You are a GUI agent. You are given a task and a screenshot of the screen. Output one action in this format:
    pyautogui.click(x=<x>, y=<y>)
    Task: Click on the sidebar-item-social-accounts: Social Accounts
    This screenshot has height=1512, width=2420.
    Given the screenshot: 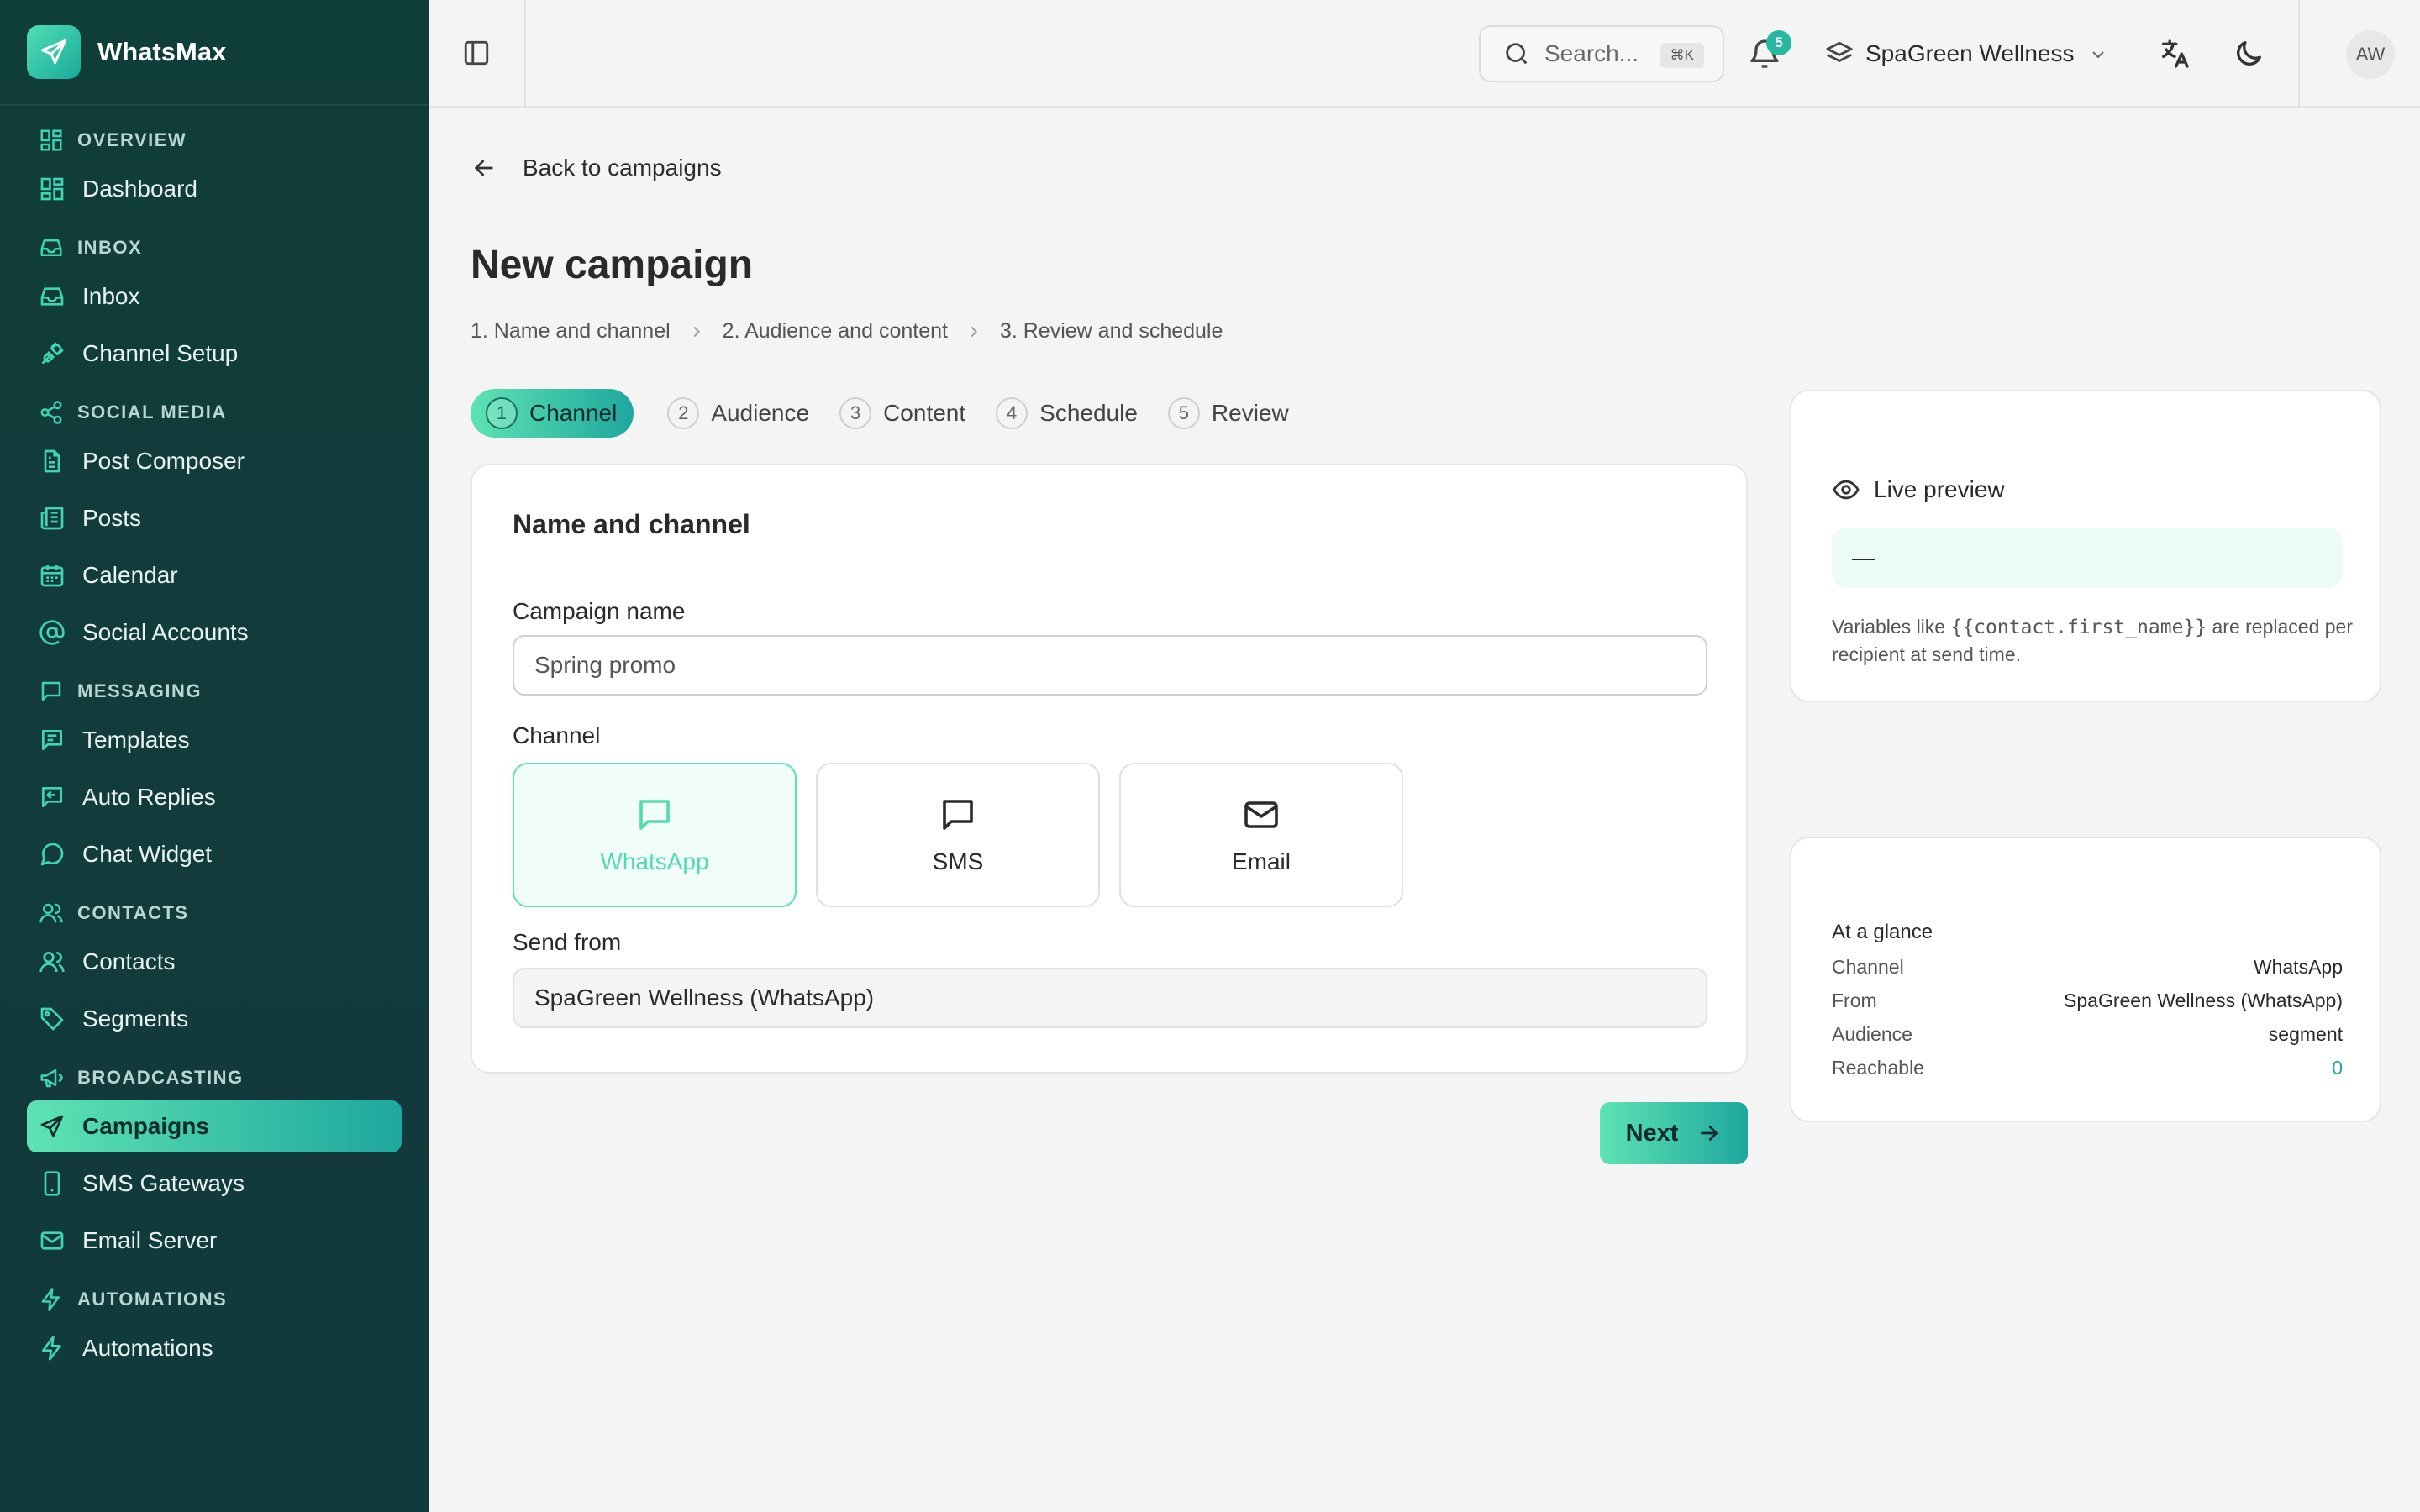 What is the action you would take?
    pyautogui.click(x=214, y=632)
    